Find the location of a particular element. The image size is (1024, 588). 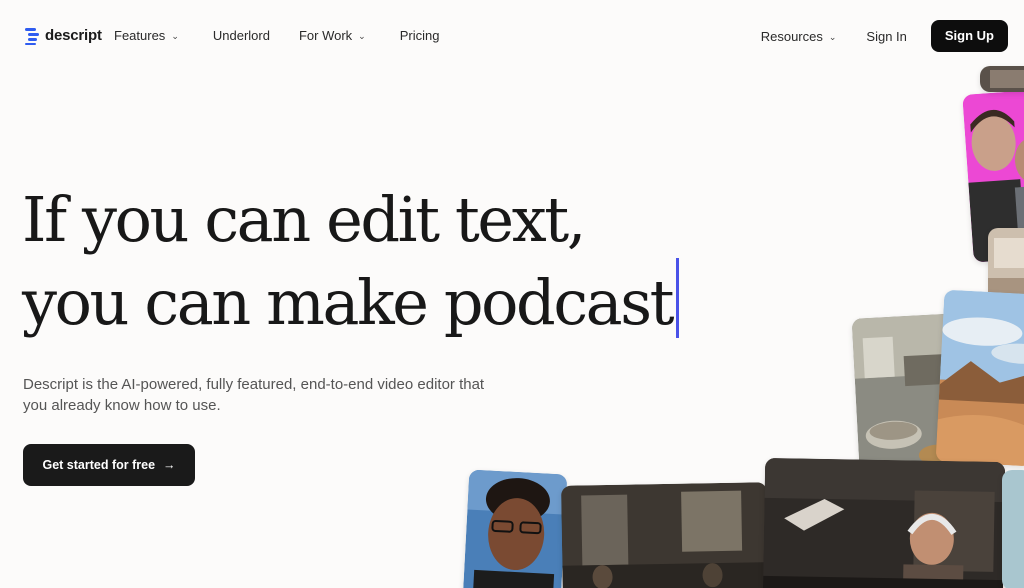

nav-item-pricing: Pricing is located at coordinates (420, 35).